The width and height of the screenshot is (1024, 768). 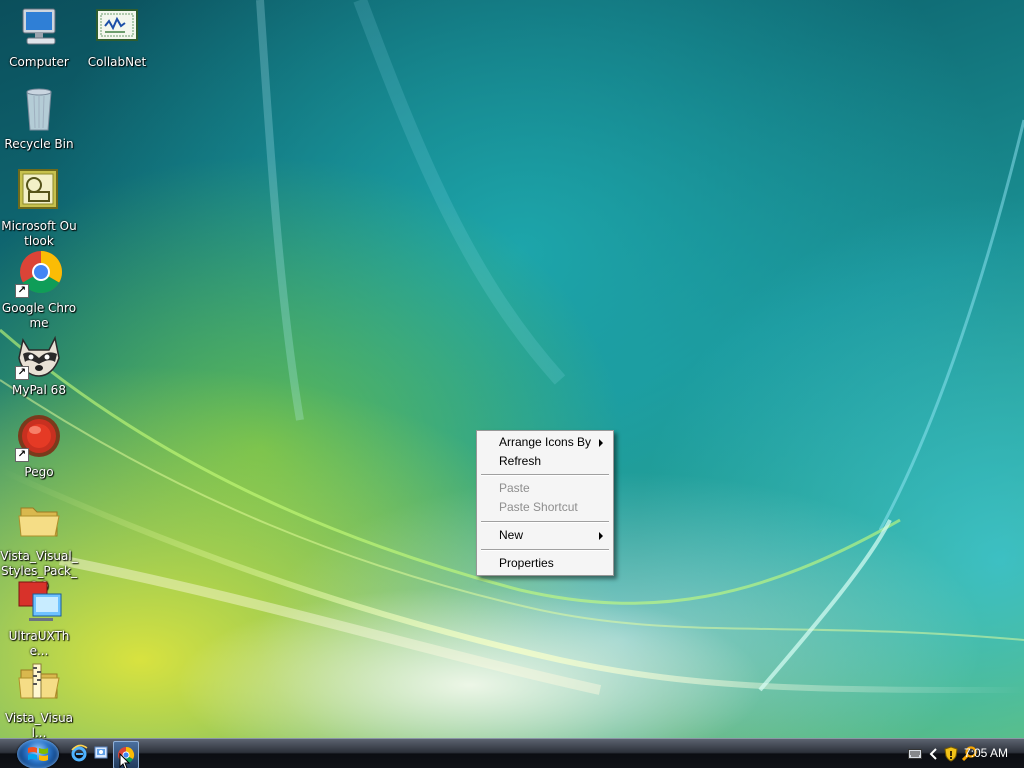 I want to click on security-shield-icon, so click(x=951, y=754).